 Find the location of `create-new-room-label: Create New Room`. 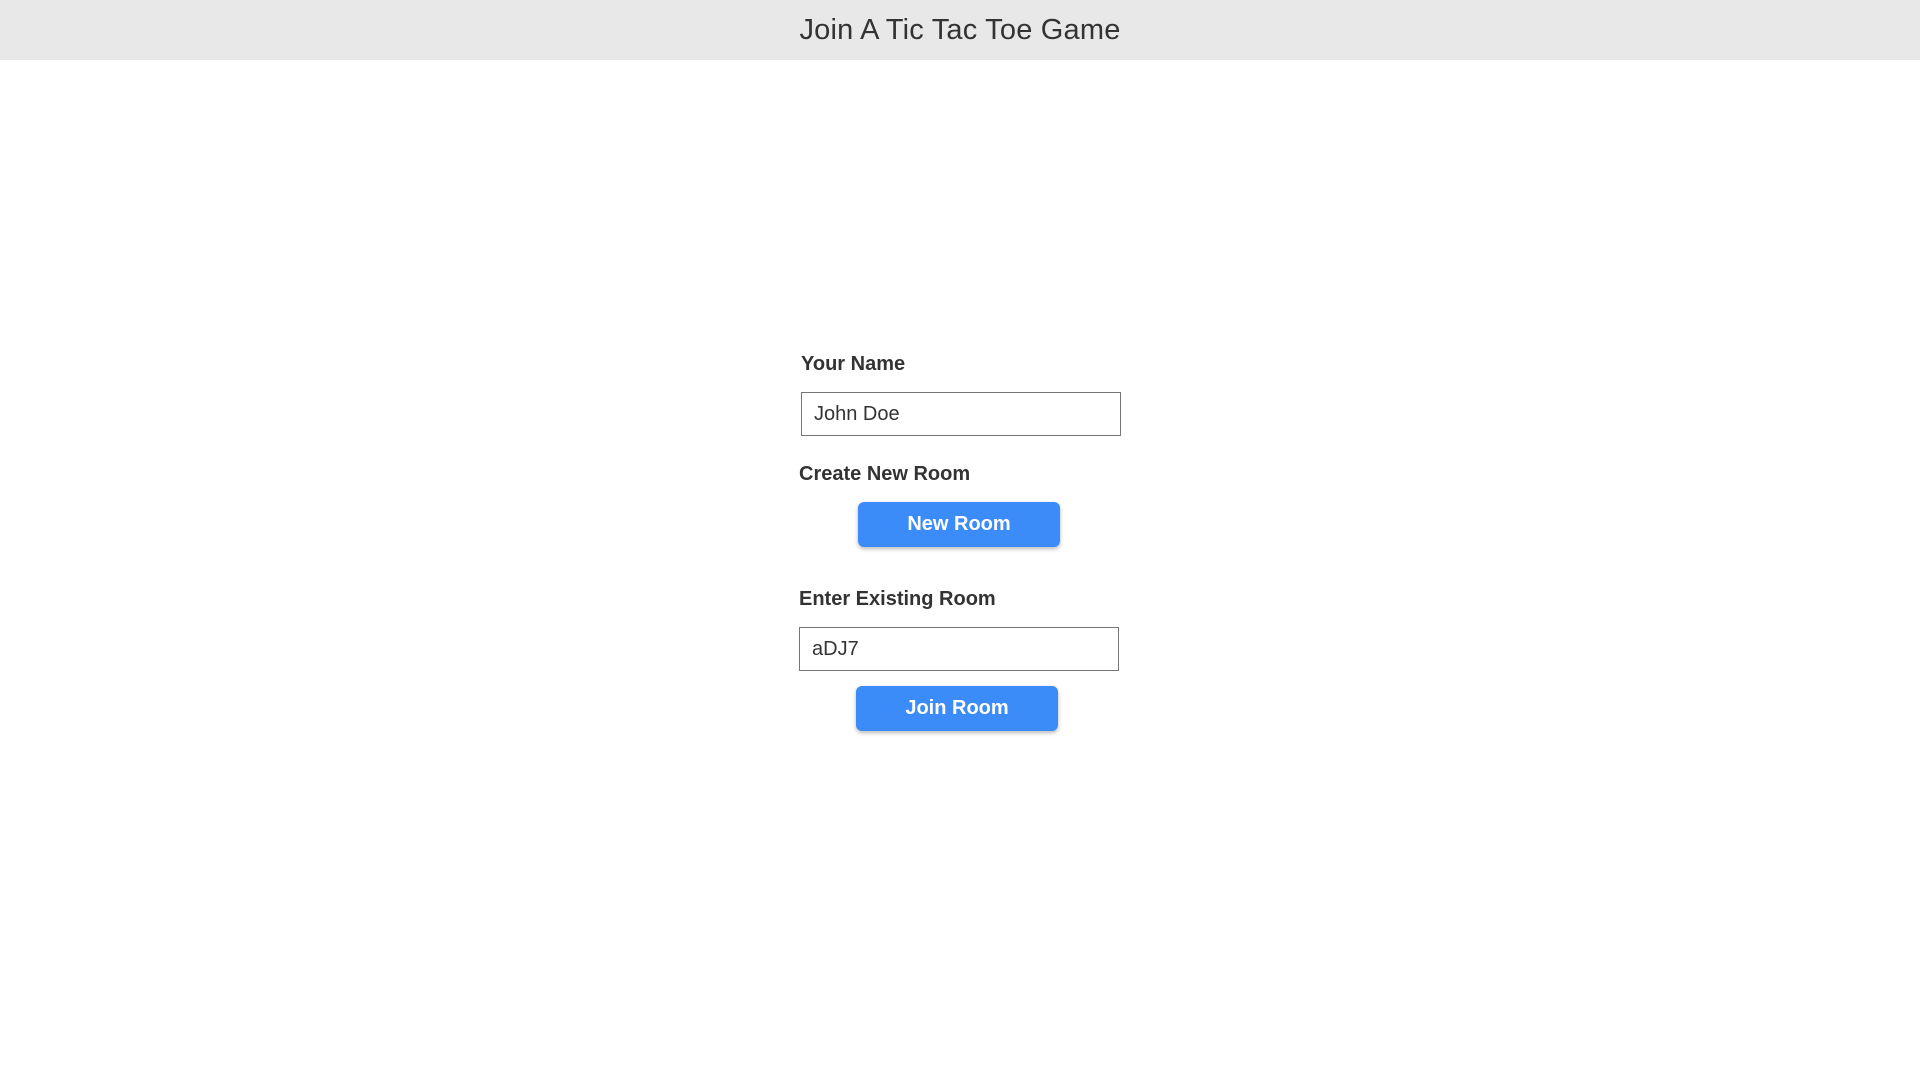

create-new-room-label: Create New Room is located at coordinates (885, 474).